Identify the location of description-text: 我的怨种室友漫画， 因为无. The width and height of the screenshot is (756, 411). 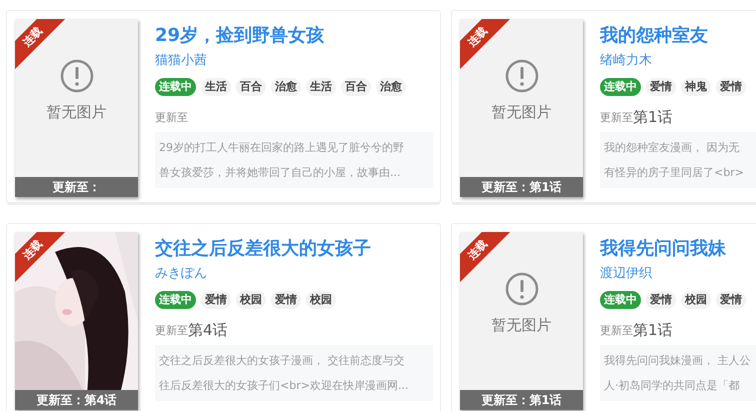
(672, 148).